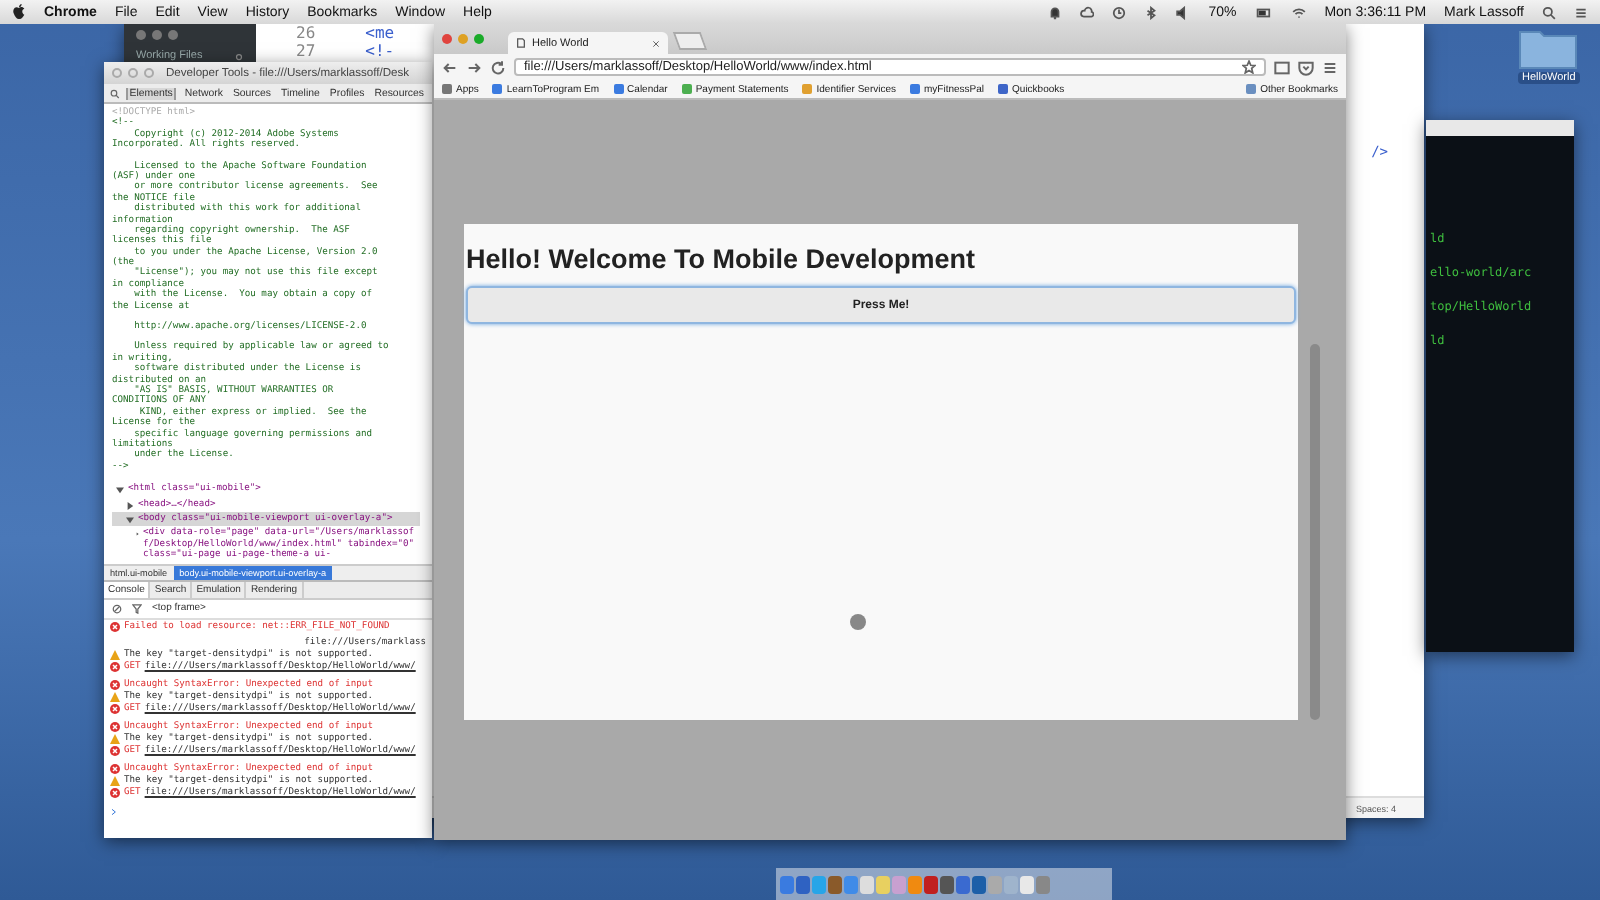 The height and width of the screenshot is (900, 1600). What do you see at coordinates (1055, 12) in the screenshot?
I see `notification-icon` at bounding box center [1055, 12].